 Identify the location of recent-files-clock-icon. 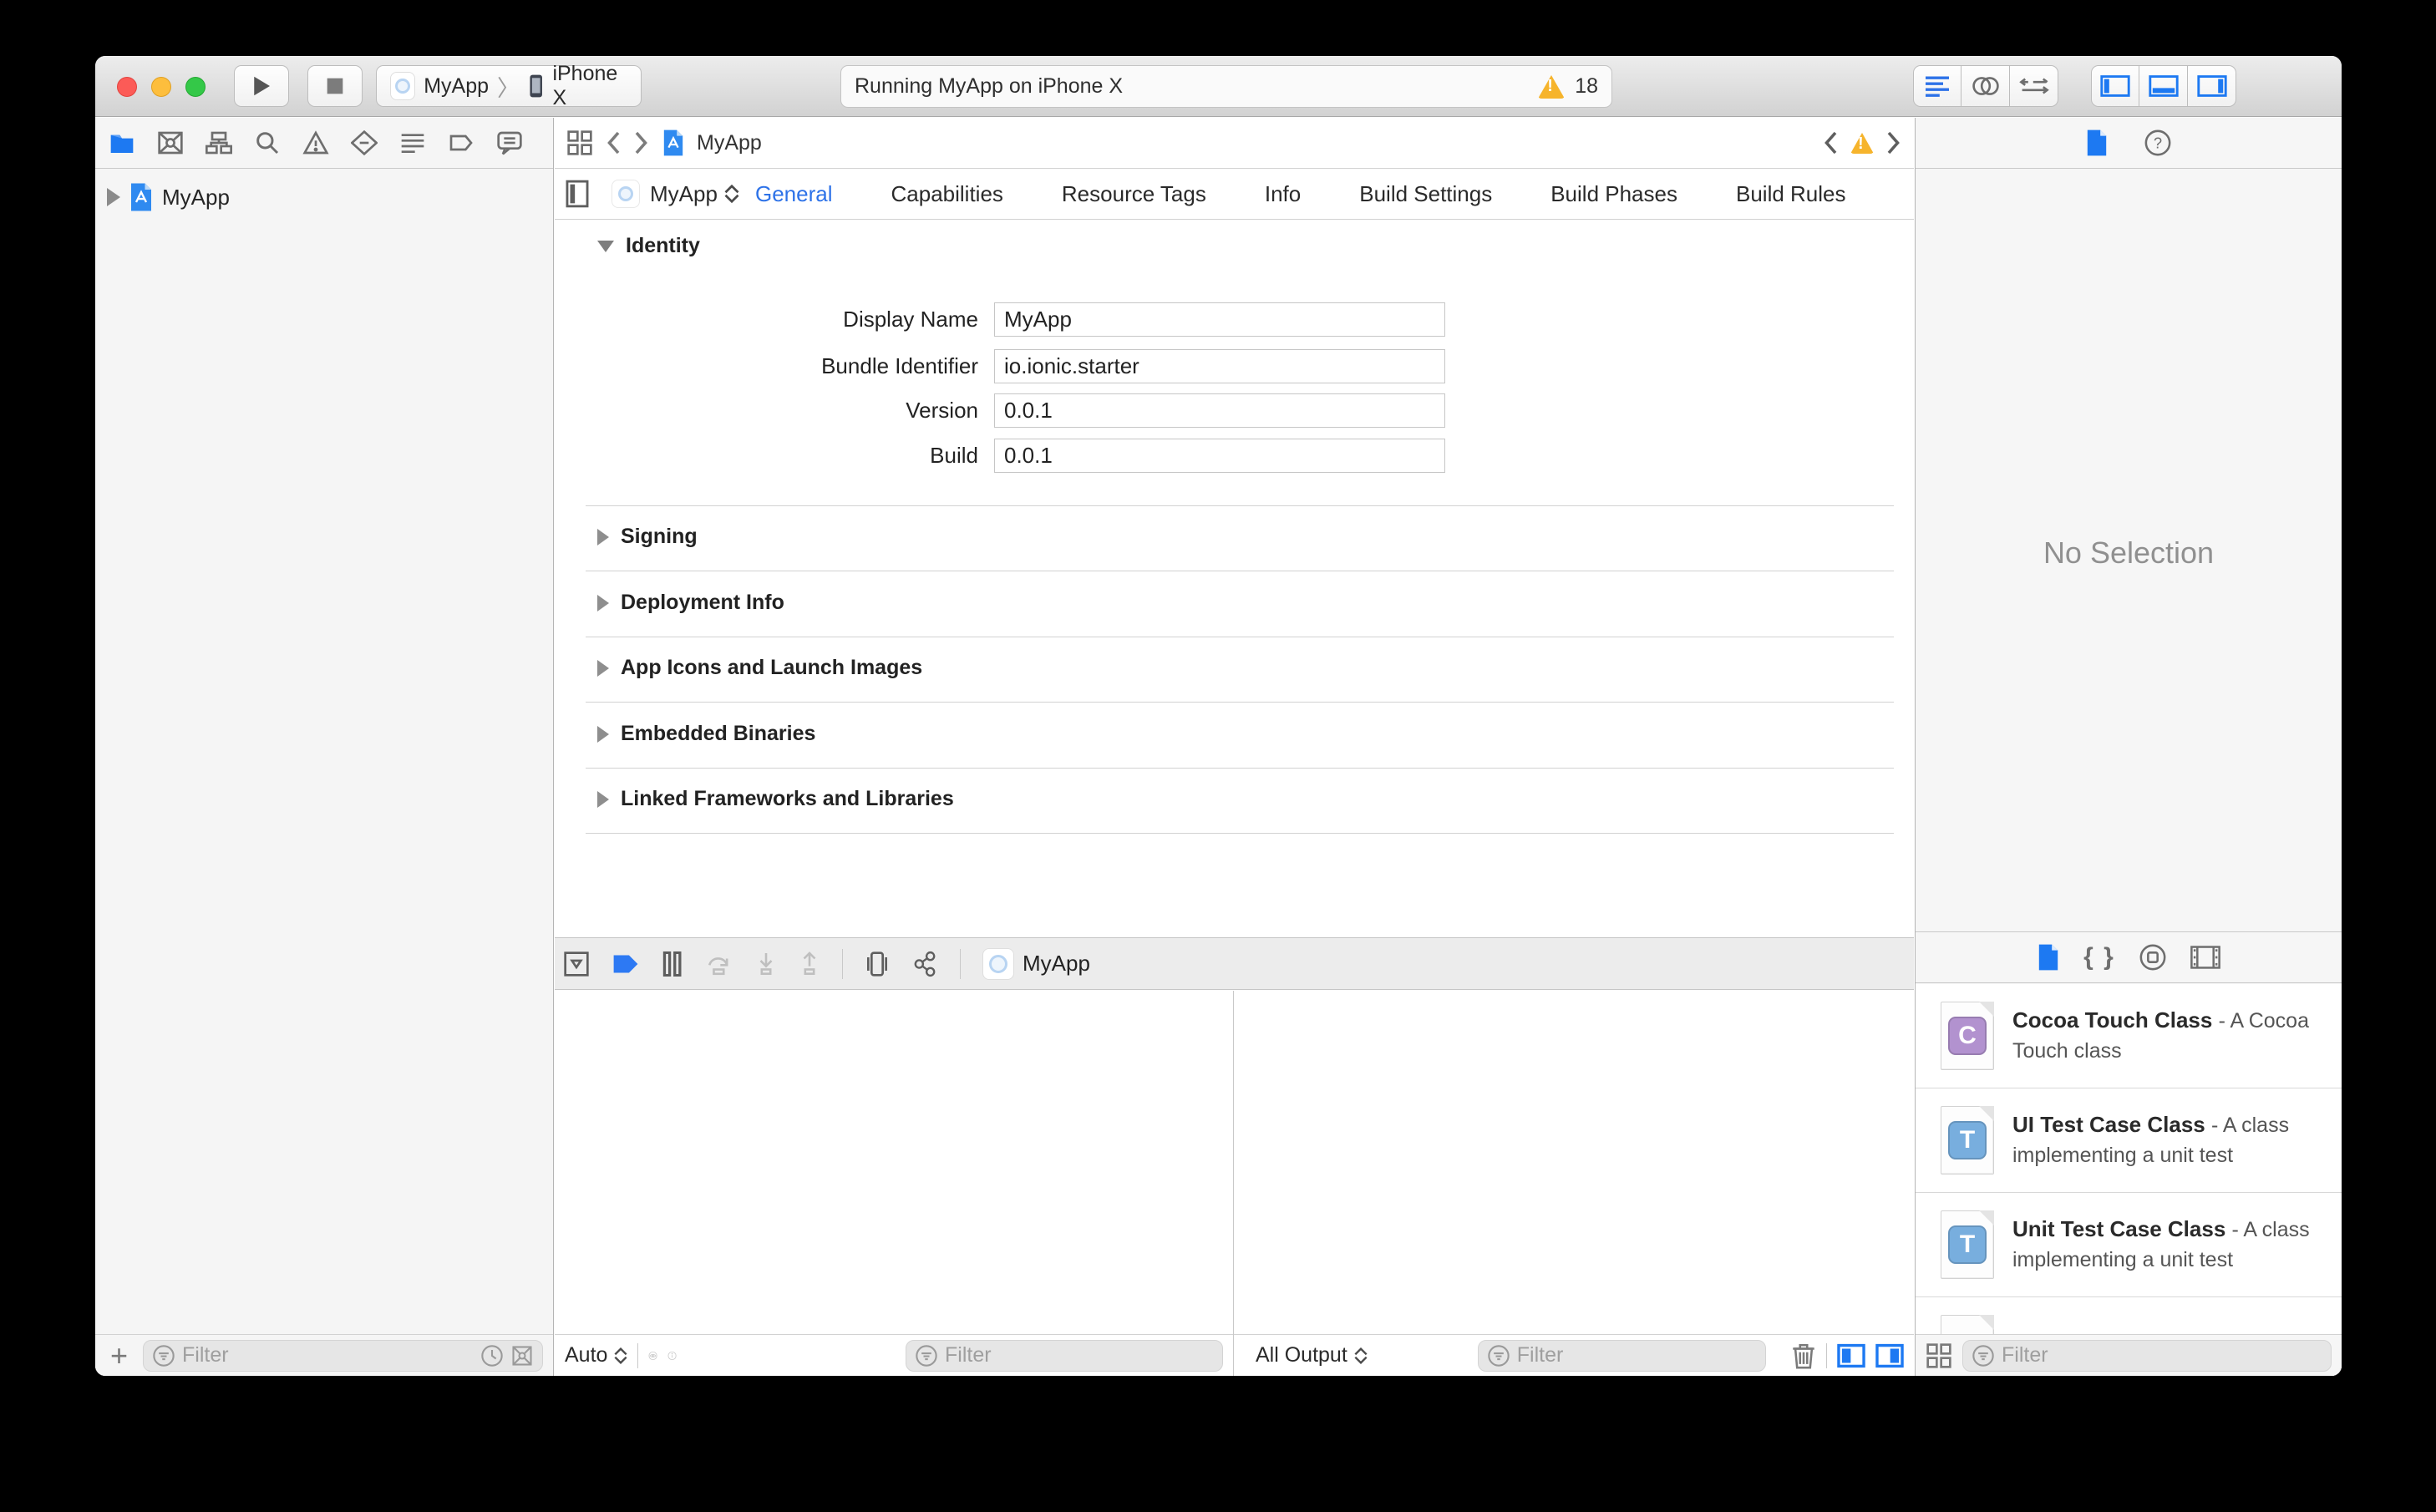
(492, 1355).